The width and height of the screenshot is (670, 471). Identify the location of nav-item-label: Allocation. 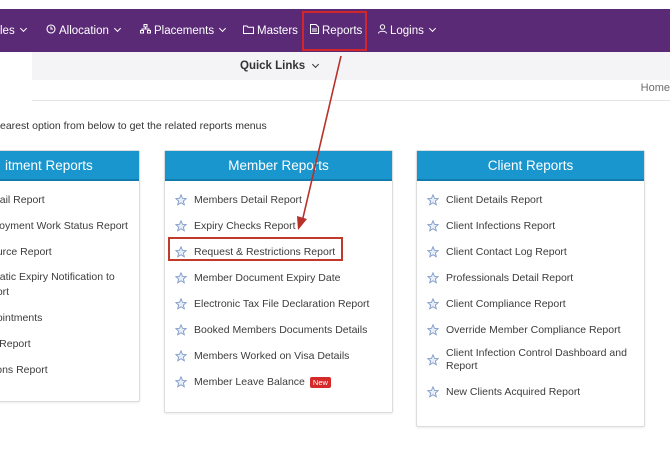
(84, 30).